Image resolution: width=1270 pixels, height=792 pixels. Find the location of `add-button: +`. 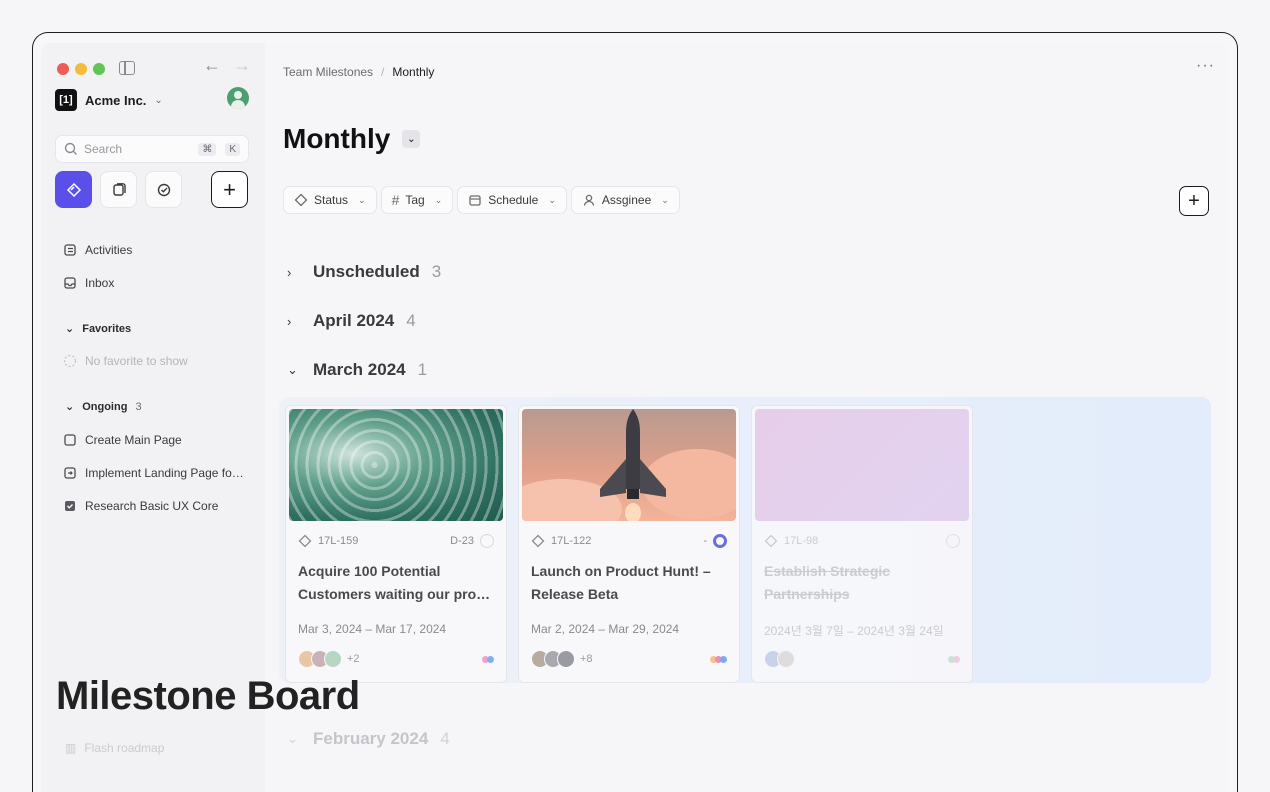

add-button: + is located at coordinates (229, 189).